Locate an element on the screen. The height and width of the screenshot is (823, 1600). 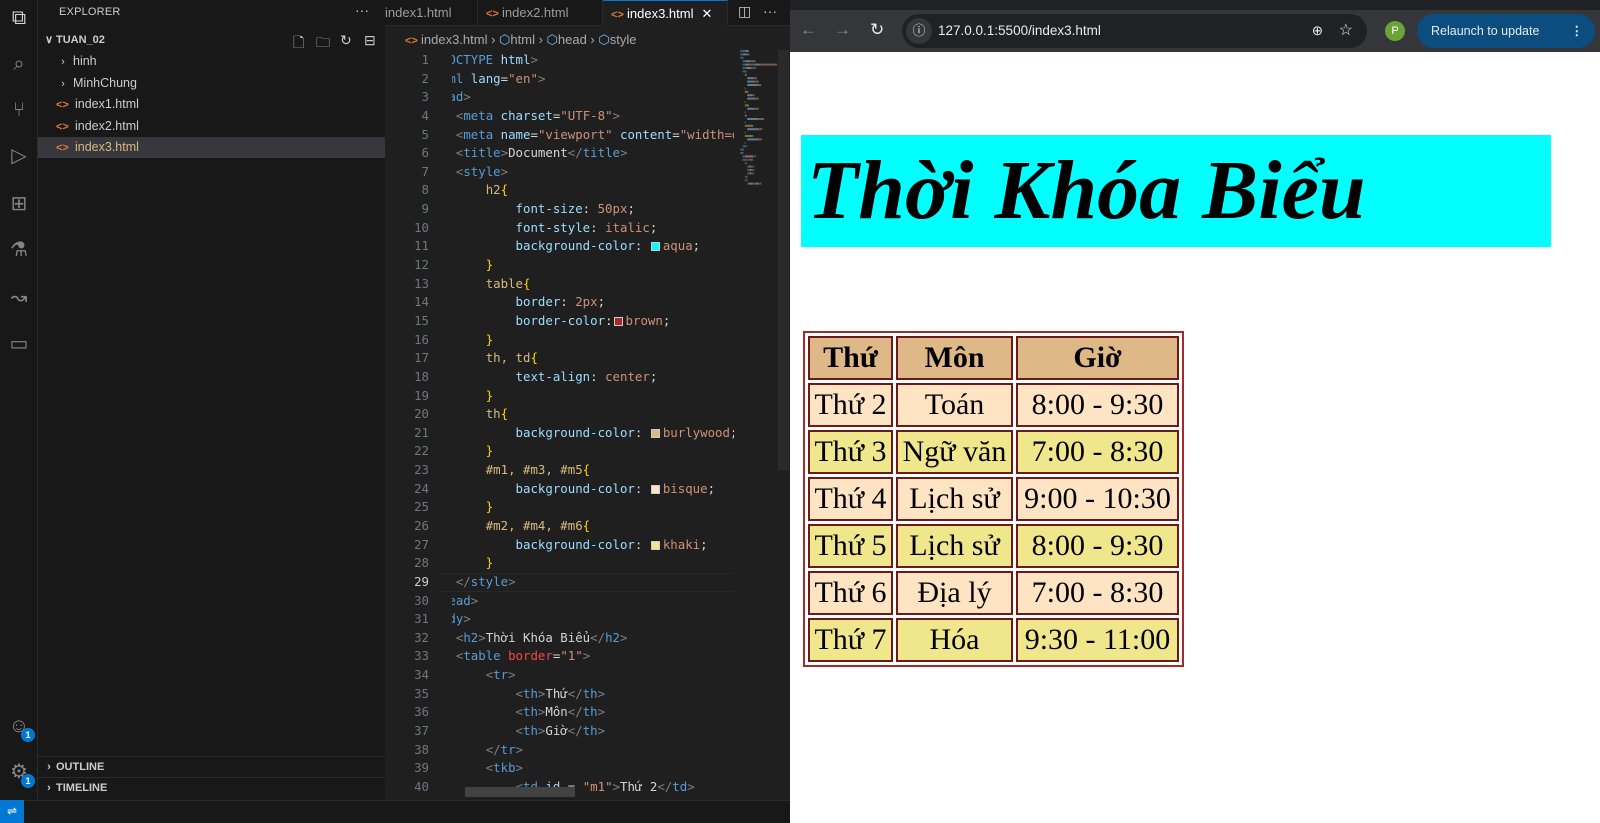
breadcrumb-item: html is located at coordinates (522, 39).